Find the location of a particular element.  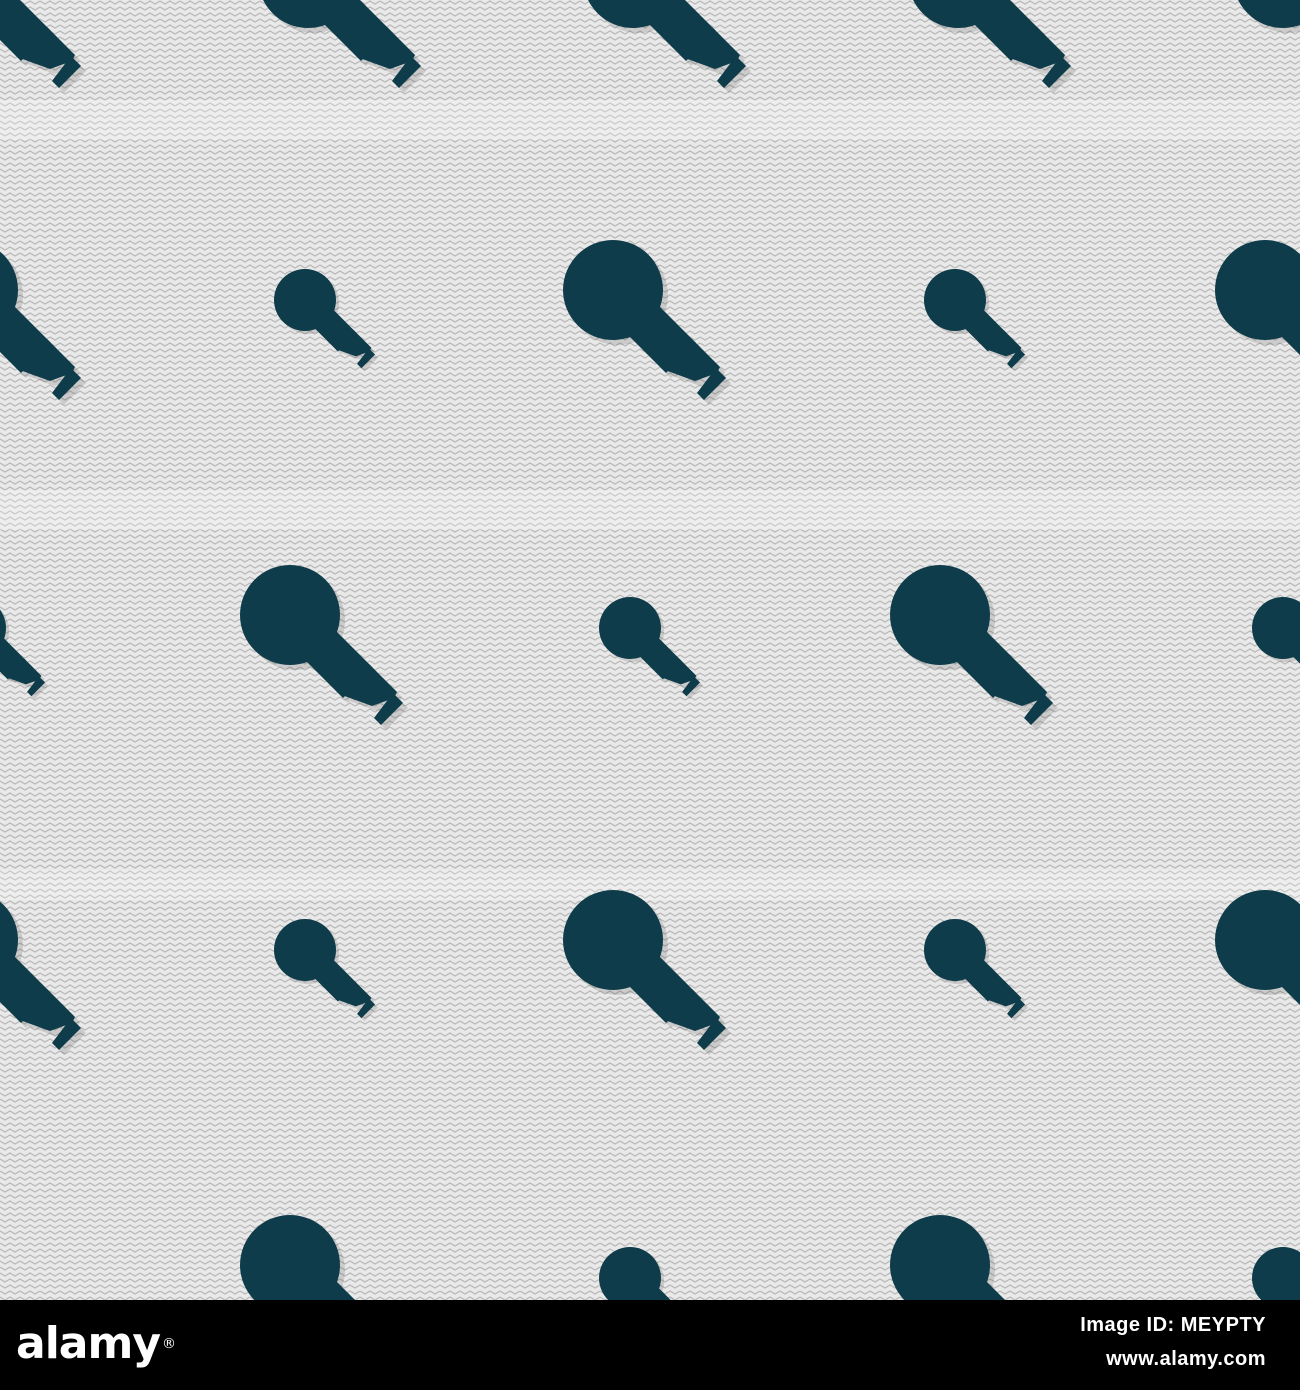

logo-text: alamy is located at coordinates (88, 1343).